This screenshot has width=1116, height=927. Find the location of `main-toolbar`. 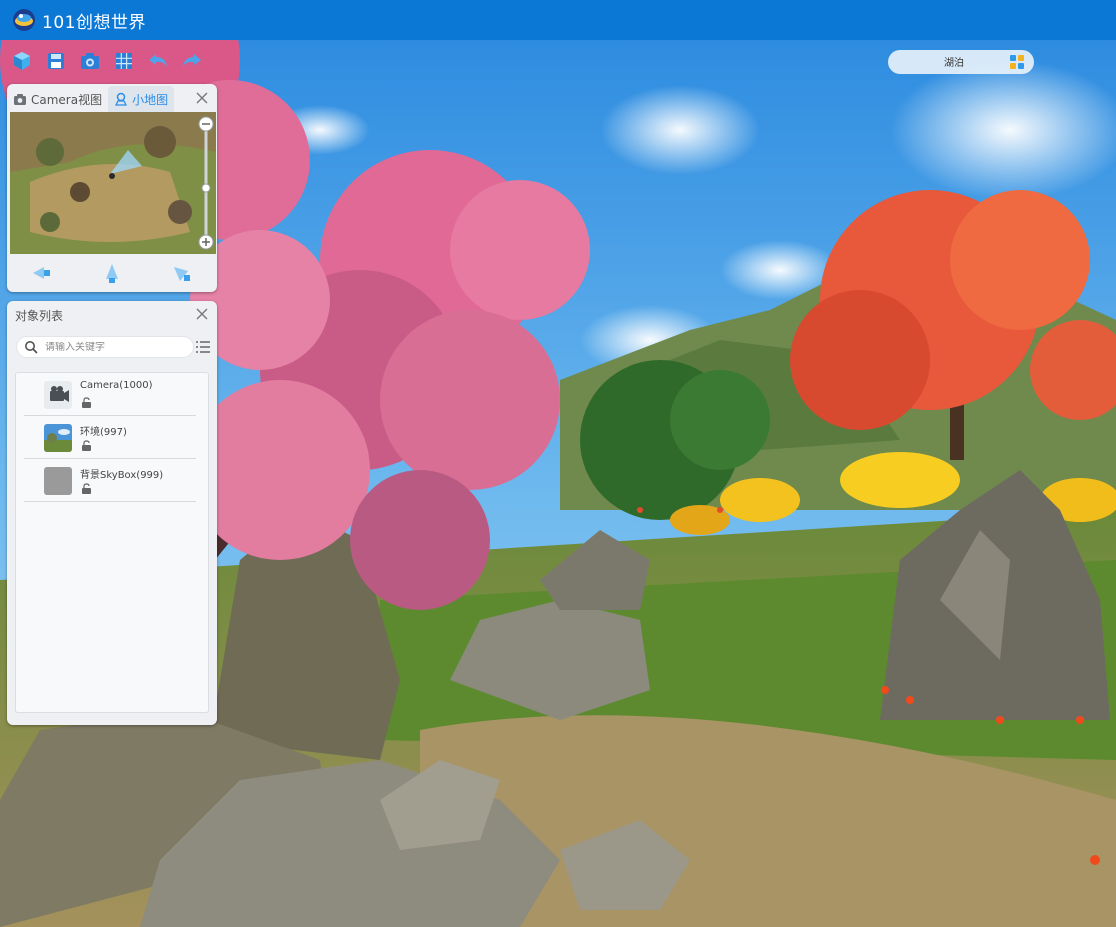

main-toolbar is located at coordinates (107, 61).